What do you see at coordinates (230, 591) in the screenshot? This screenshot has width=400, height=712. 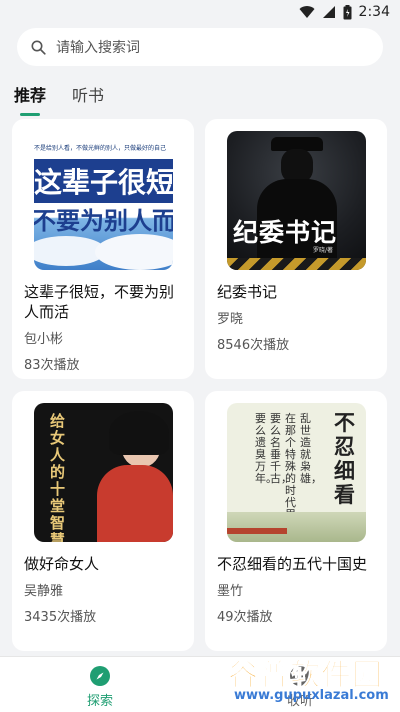 I see `book-author: 墨竹` at bounding box center [230, 591].